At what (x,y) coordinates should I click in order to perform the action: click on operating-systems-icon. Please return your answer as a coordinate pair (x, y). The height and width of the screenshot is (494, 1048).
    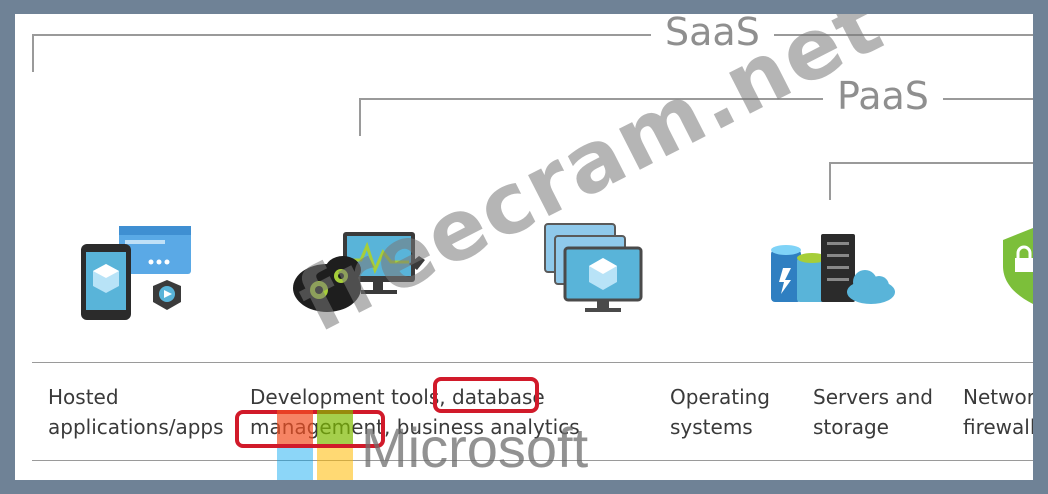
    Looking at the image, I should click on (593, 267).